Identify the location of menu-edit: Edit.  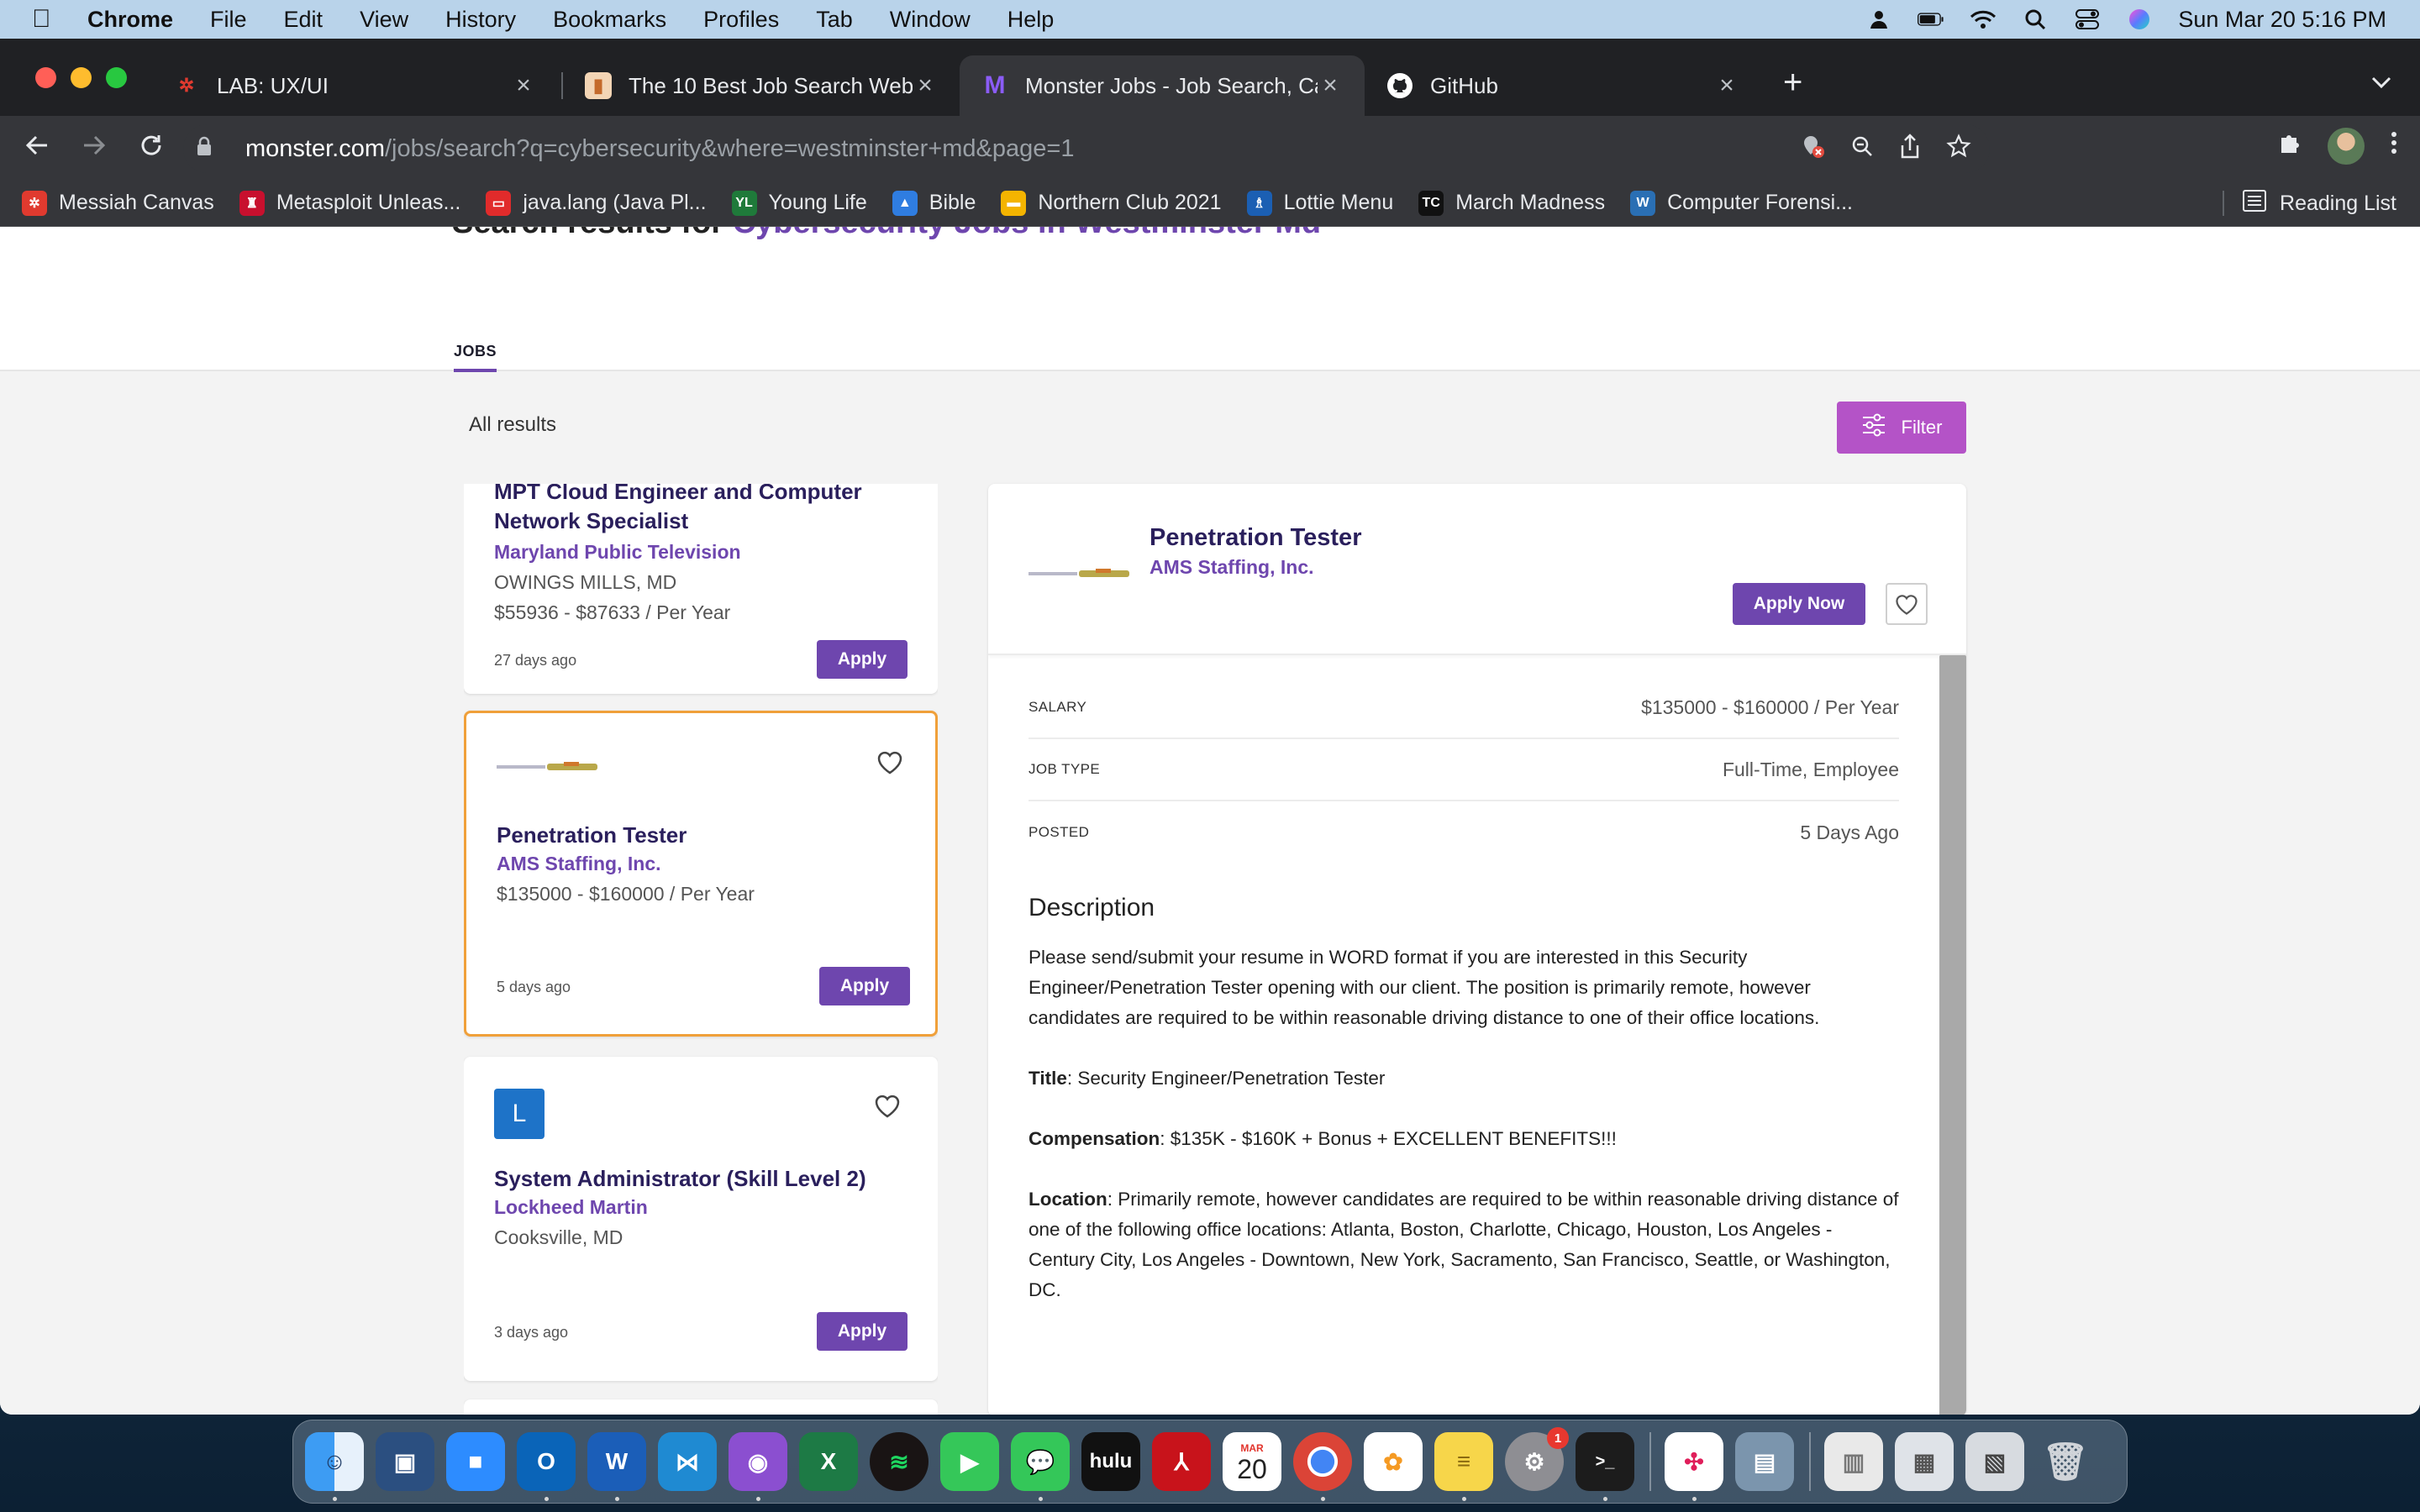
(304, 20).